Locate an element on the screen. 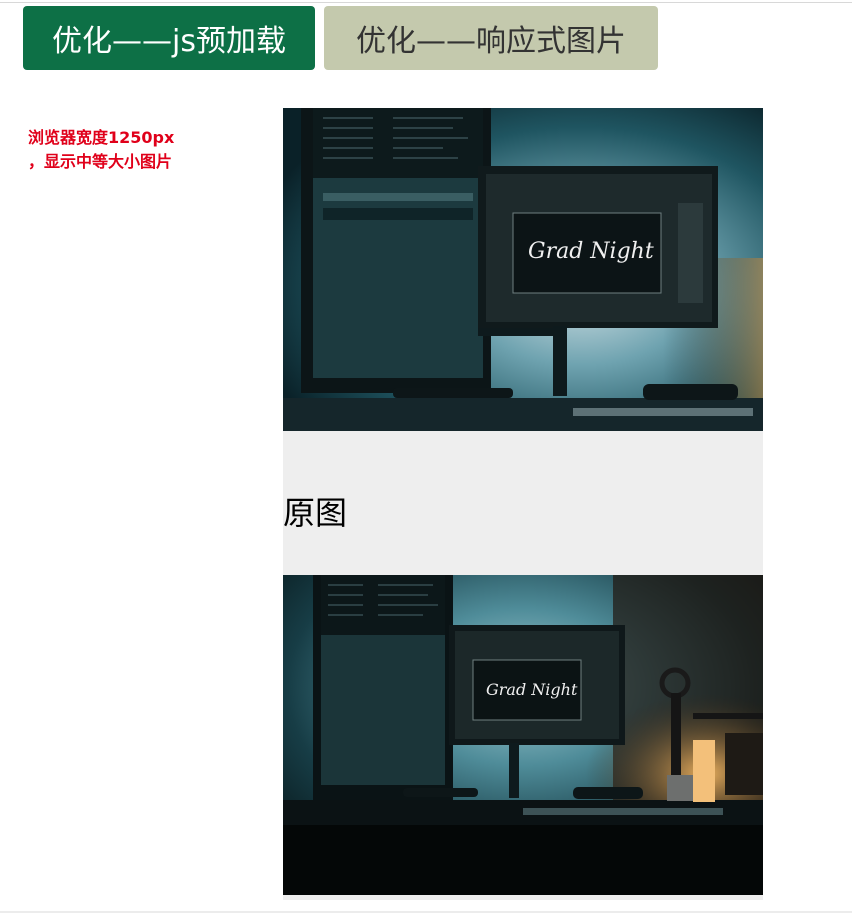 This screenshot has width=852, height=915. tab-js-preload-label: 优化——js预加载 is located at coordinates (169, 41).